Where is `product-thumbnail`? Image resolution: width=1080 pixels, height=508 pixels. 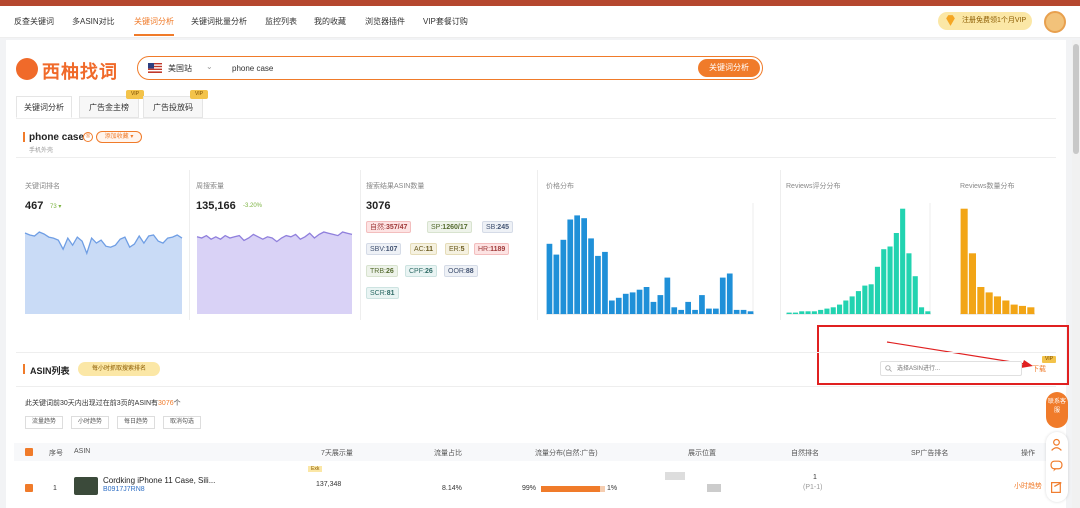 product-thumbnail is located at coordinates (86, 486).